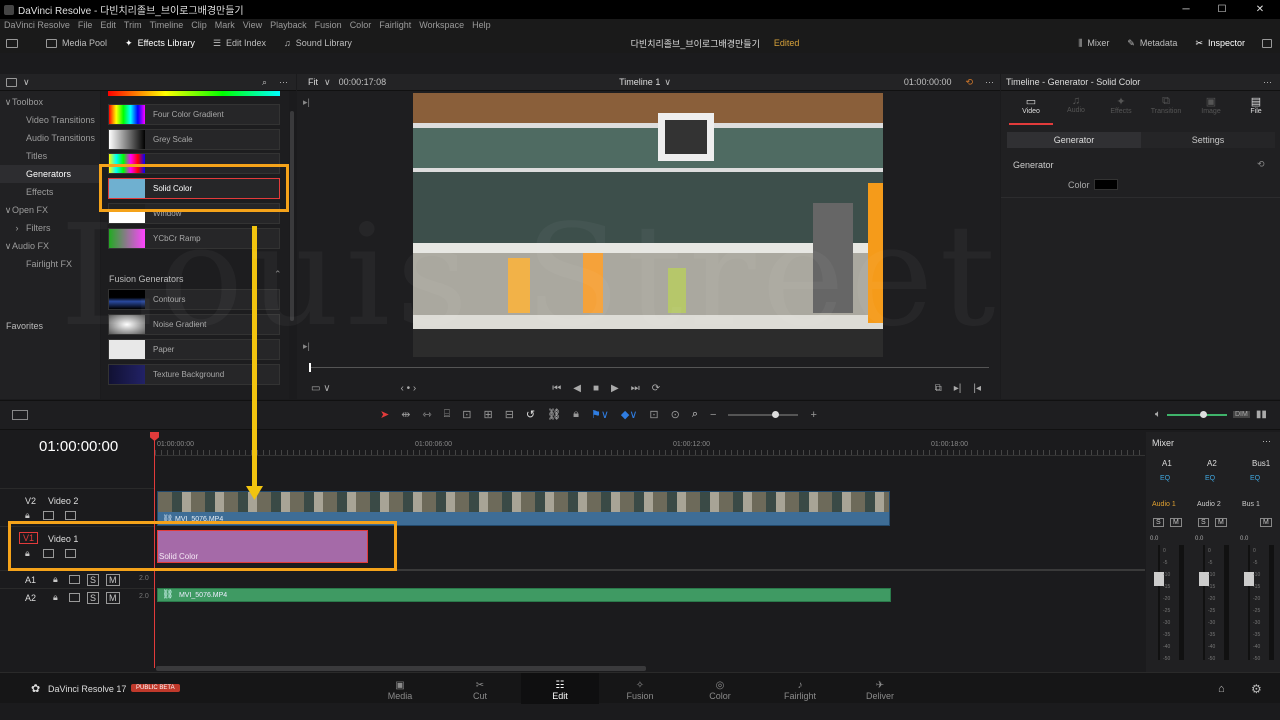 The width and height of the screenshot is (1280, 720). I want to click on effects-scrollbar, so click(292, 245).